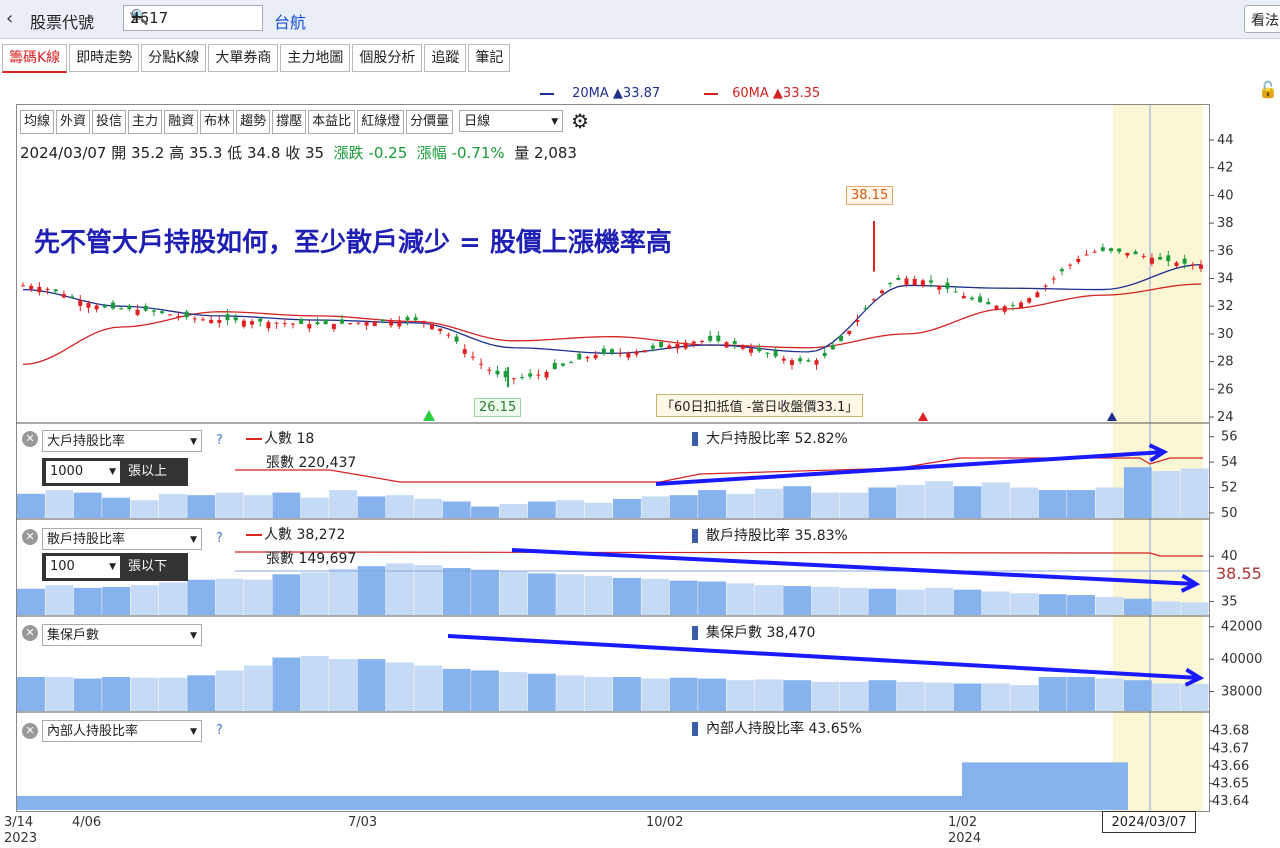 Image resolution: width=1280 pixels, height=848 pixels. What do you see at coordinates (381, 122) in the screenshot?
I see `indicator-button-9: 紅綠燈` at bounding box center [381, 122].